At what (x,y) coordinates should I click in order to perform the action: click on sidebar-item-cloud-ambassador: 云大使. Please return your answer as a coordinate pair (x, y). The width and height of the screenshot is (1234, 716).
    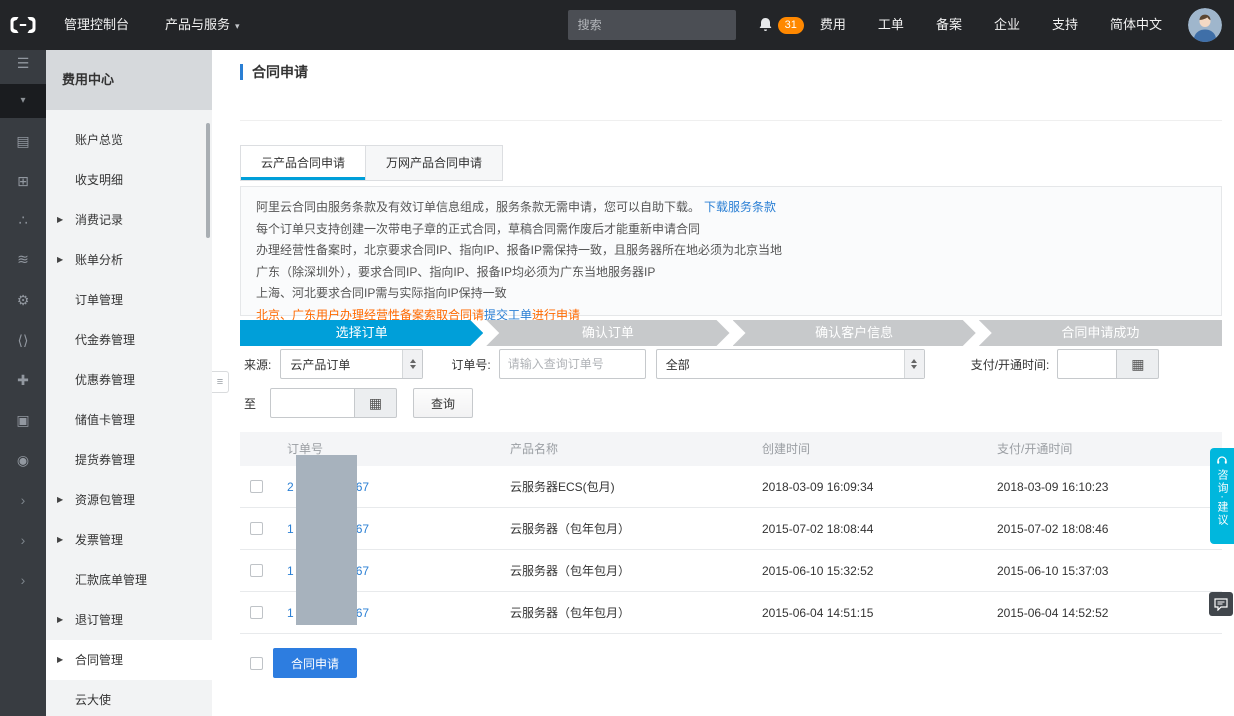
    Looking at the image, I should click on (129, 698).